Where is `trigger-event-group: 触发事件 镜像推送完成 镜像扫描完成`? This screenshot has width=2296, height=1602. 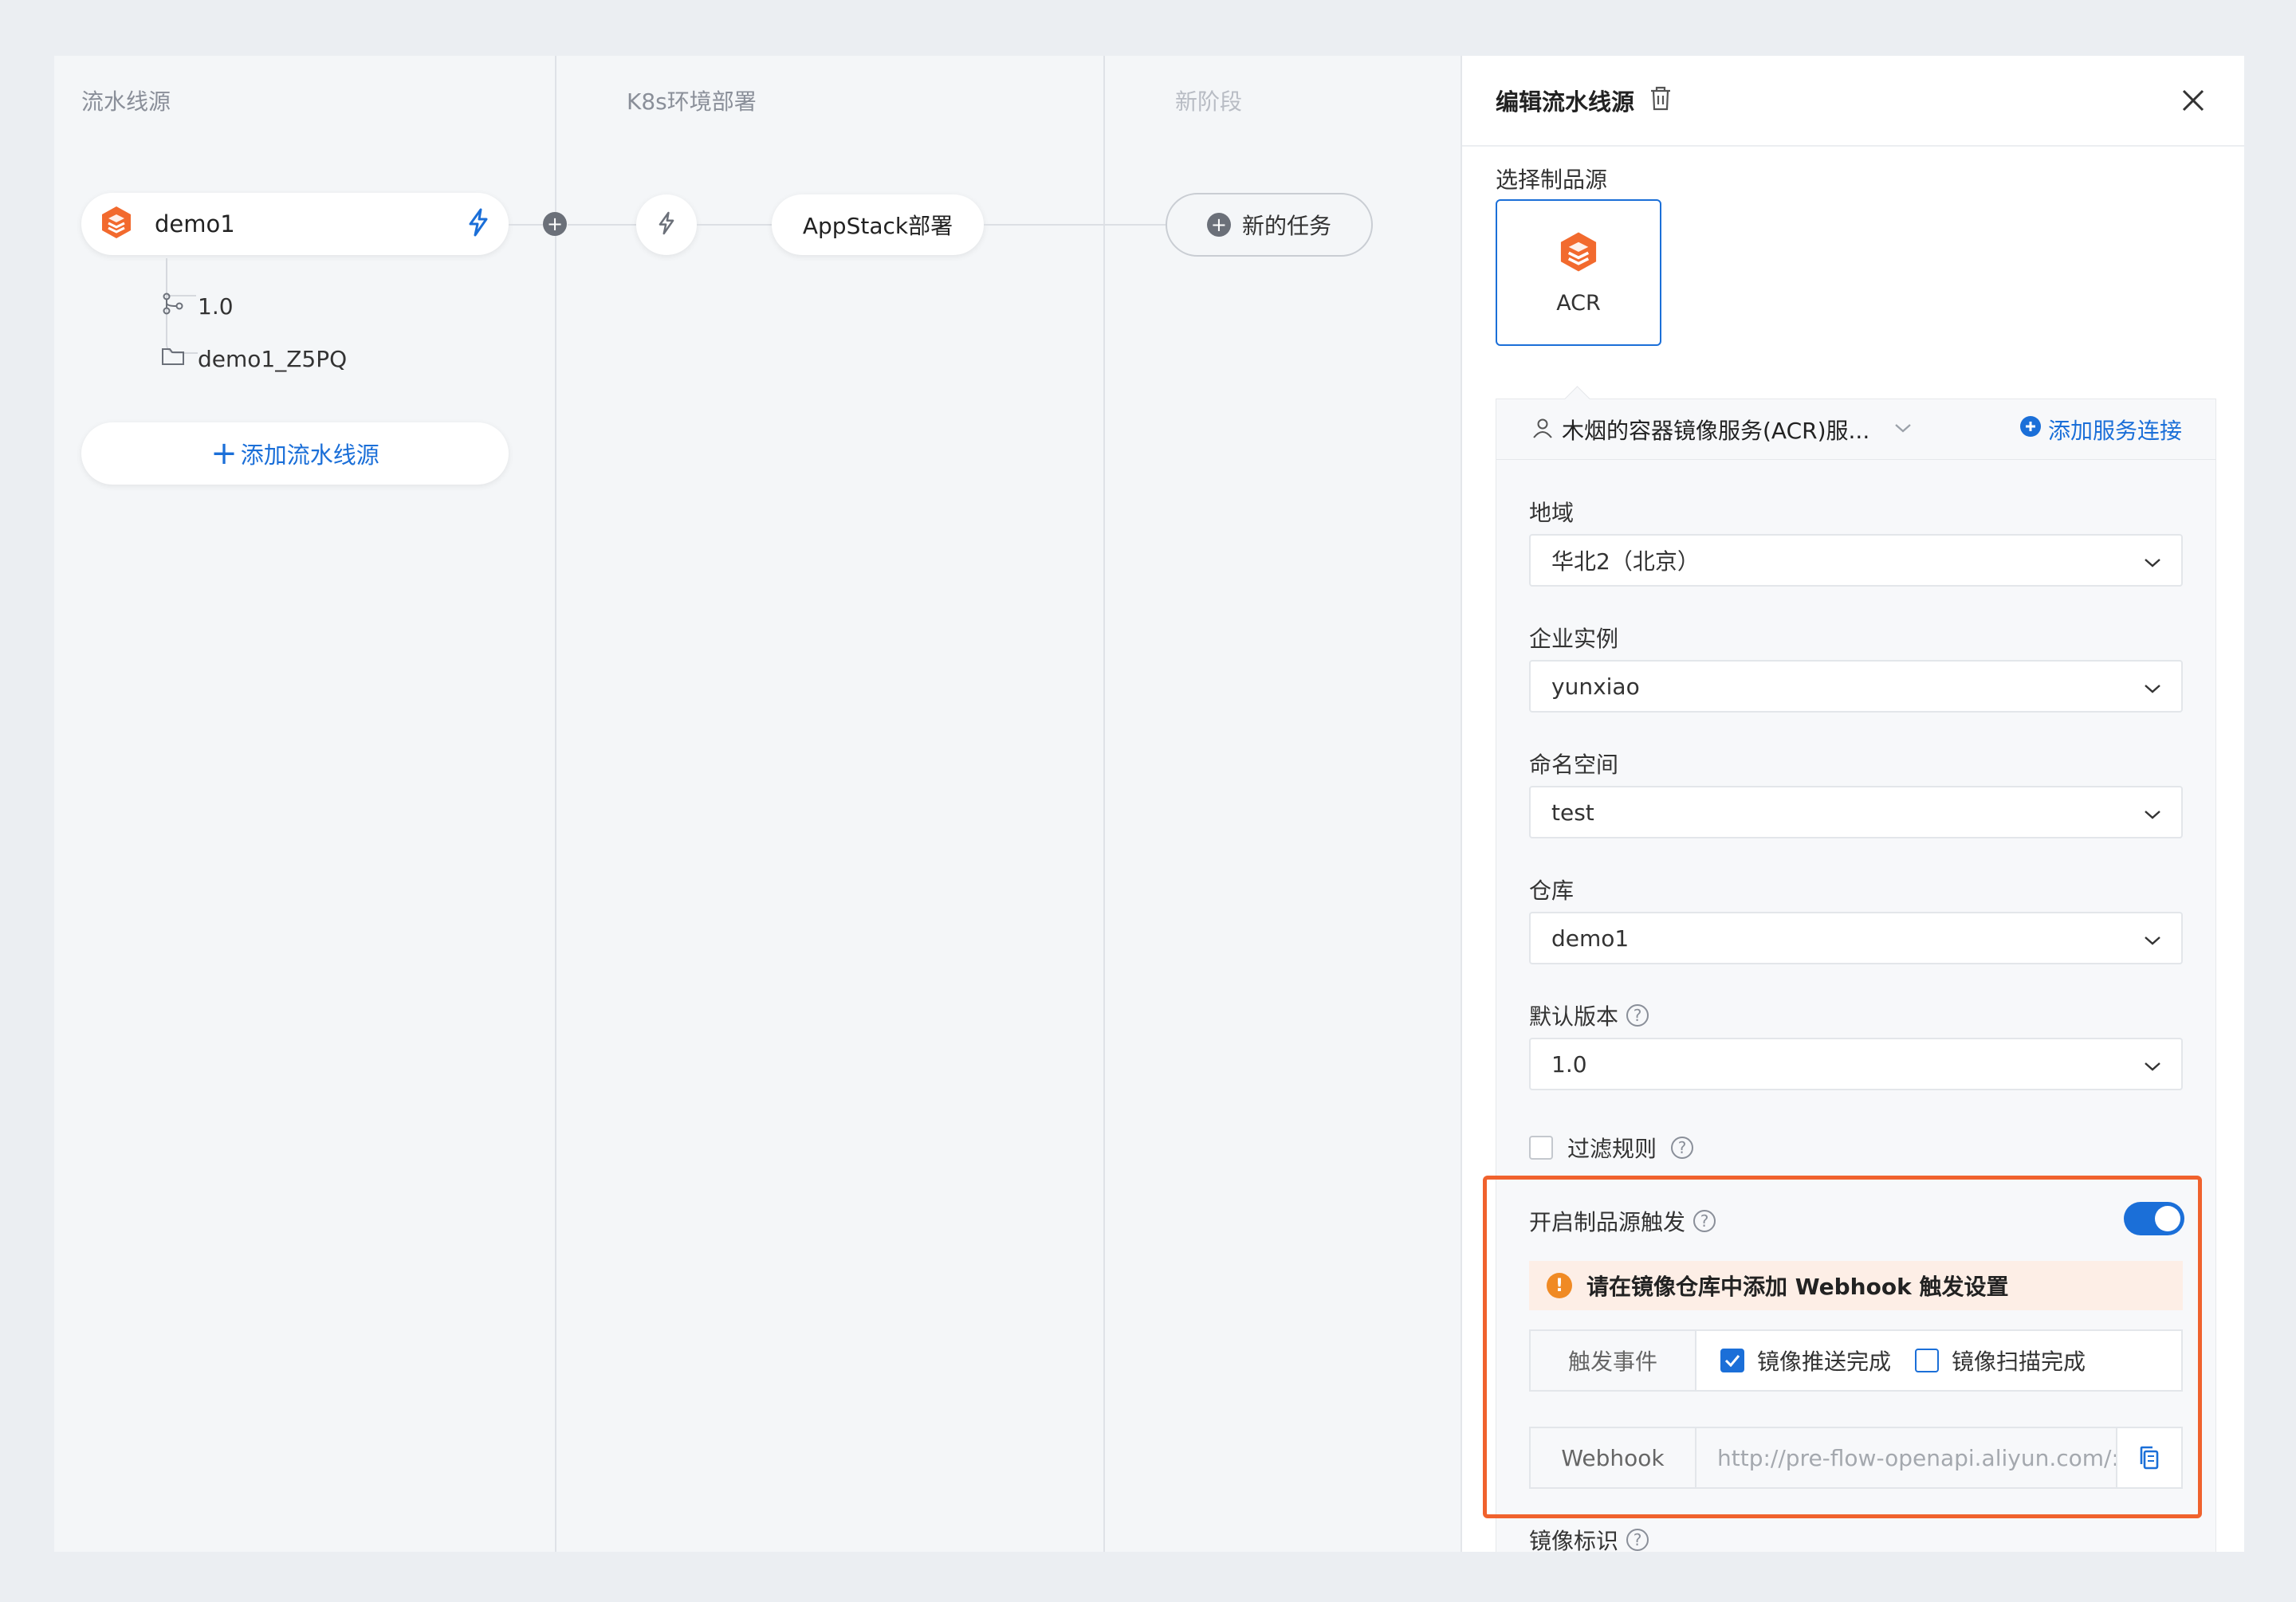 trigger-event-group: 触发事件 镜像推送完成 镜像扫描完成 is located at coordinates (1856, 1360).